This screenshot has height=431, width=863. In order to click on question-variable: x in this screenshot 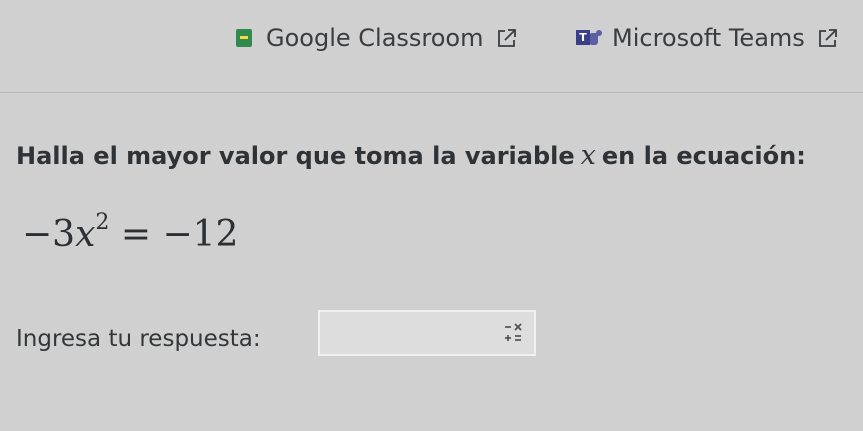, I will do `click(588, 155)`.